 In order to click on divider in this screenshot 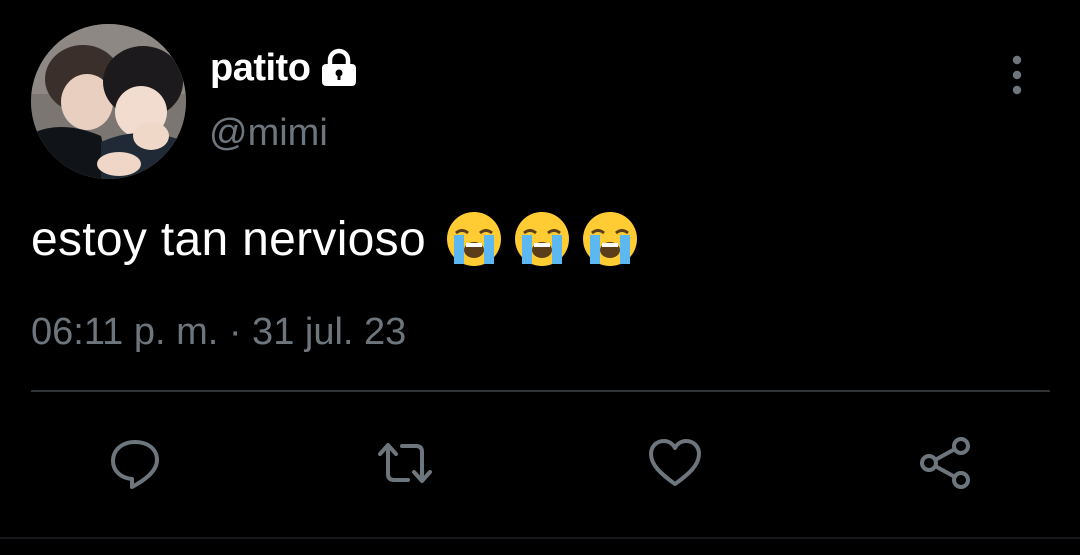, I will do `click(540, 391)`.